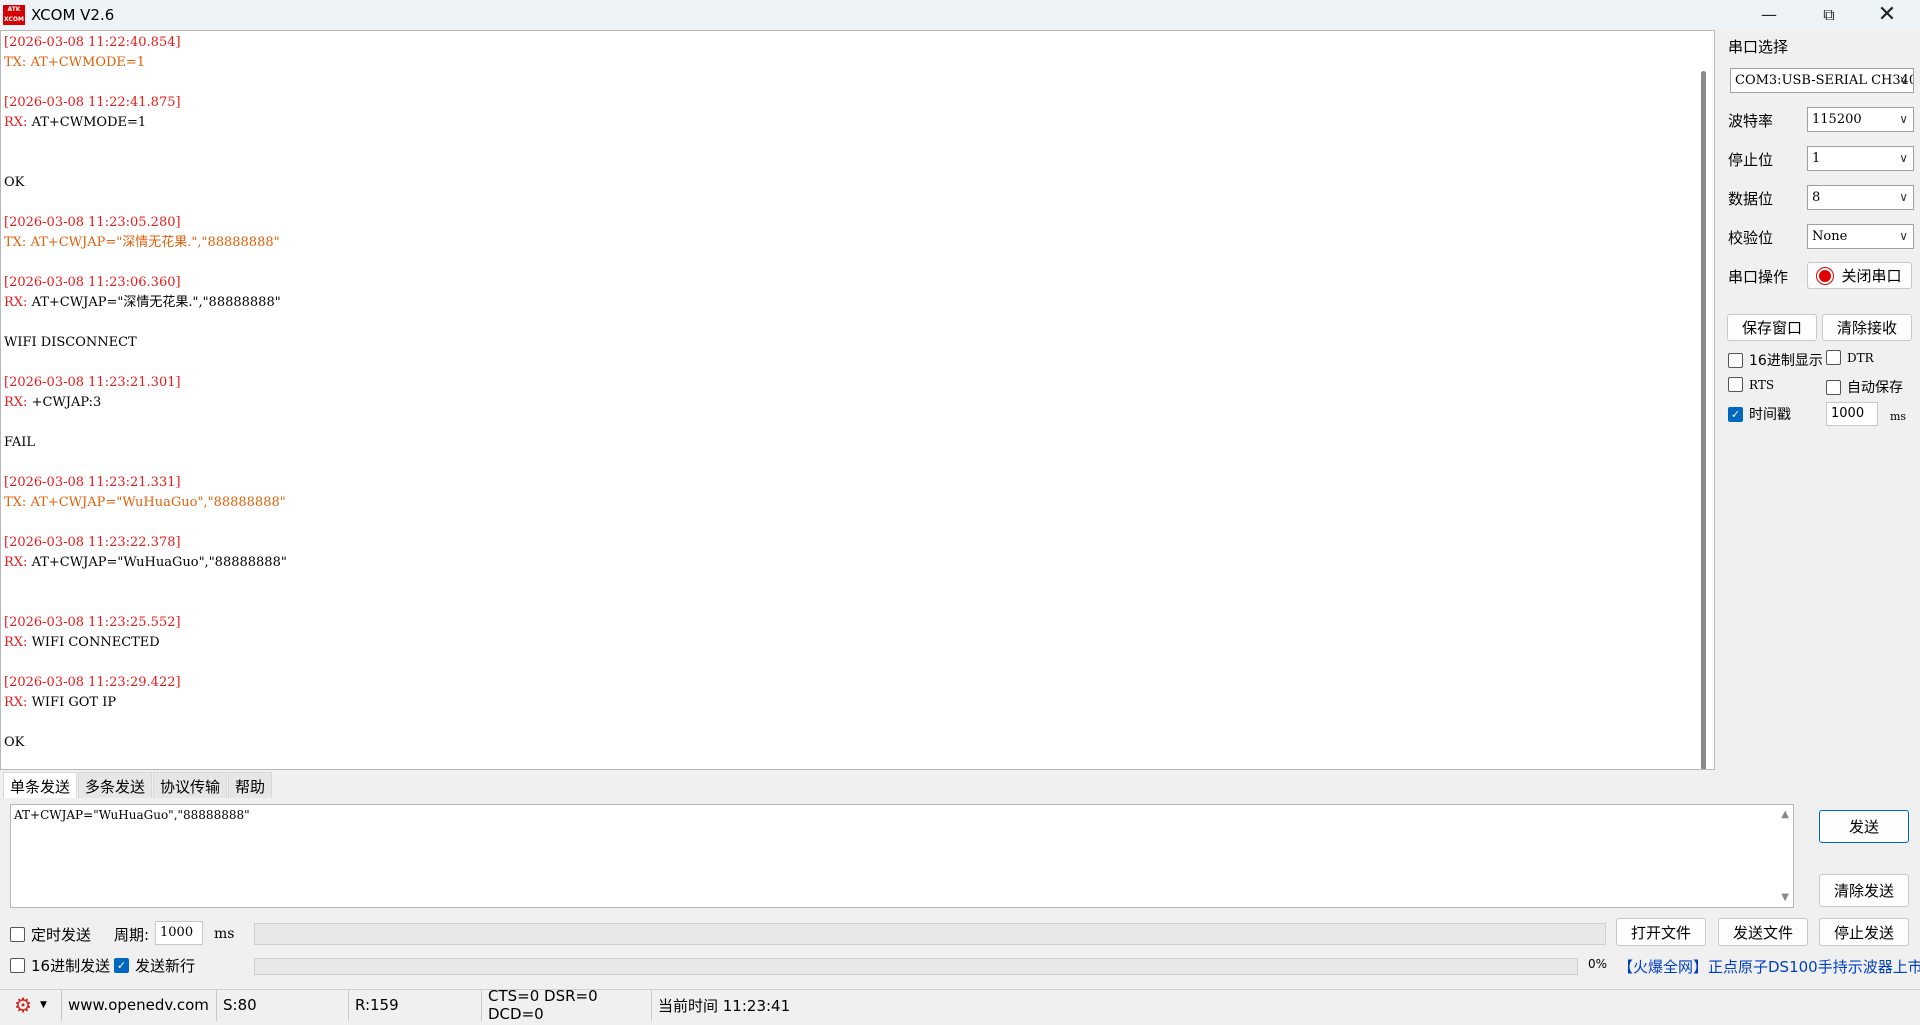 The height and width of the screenshot is (1025, 1920). What do you see at coordinates (960, 14) in the screenshot?
I see `title-bar: ATK XCOM XCOM V2.6 — ⧉ ✕` at bounding box center [960, 14].